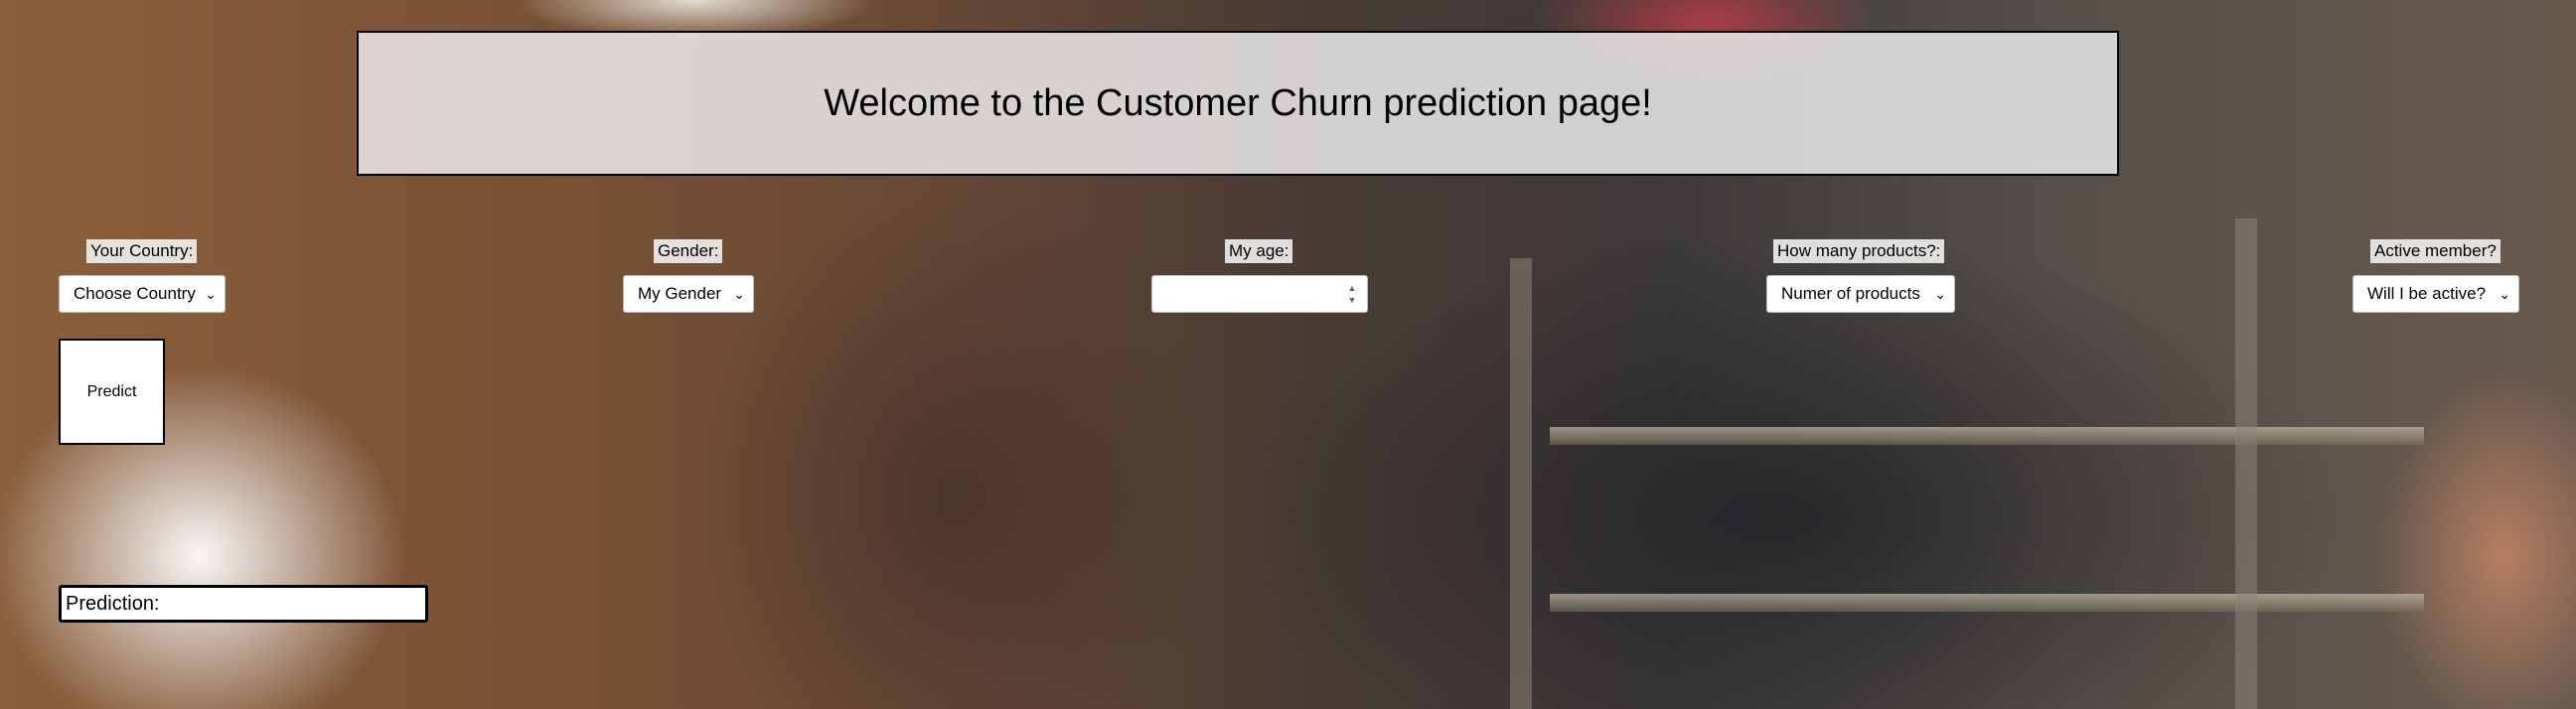 This screenshot has height=709, width=2576. I want to click on products-label: How many products?:, so click(1859, 251).